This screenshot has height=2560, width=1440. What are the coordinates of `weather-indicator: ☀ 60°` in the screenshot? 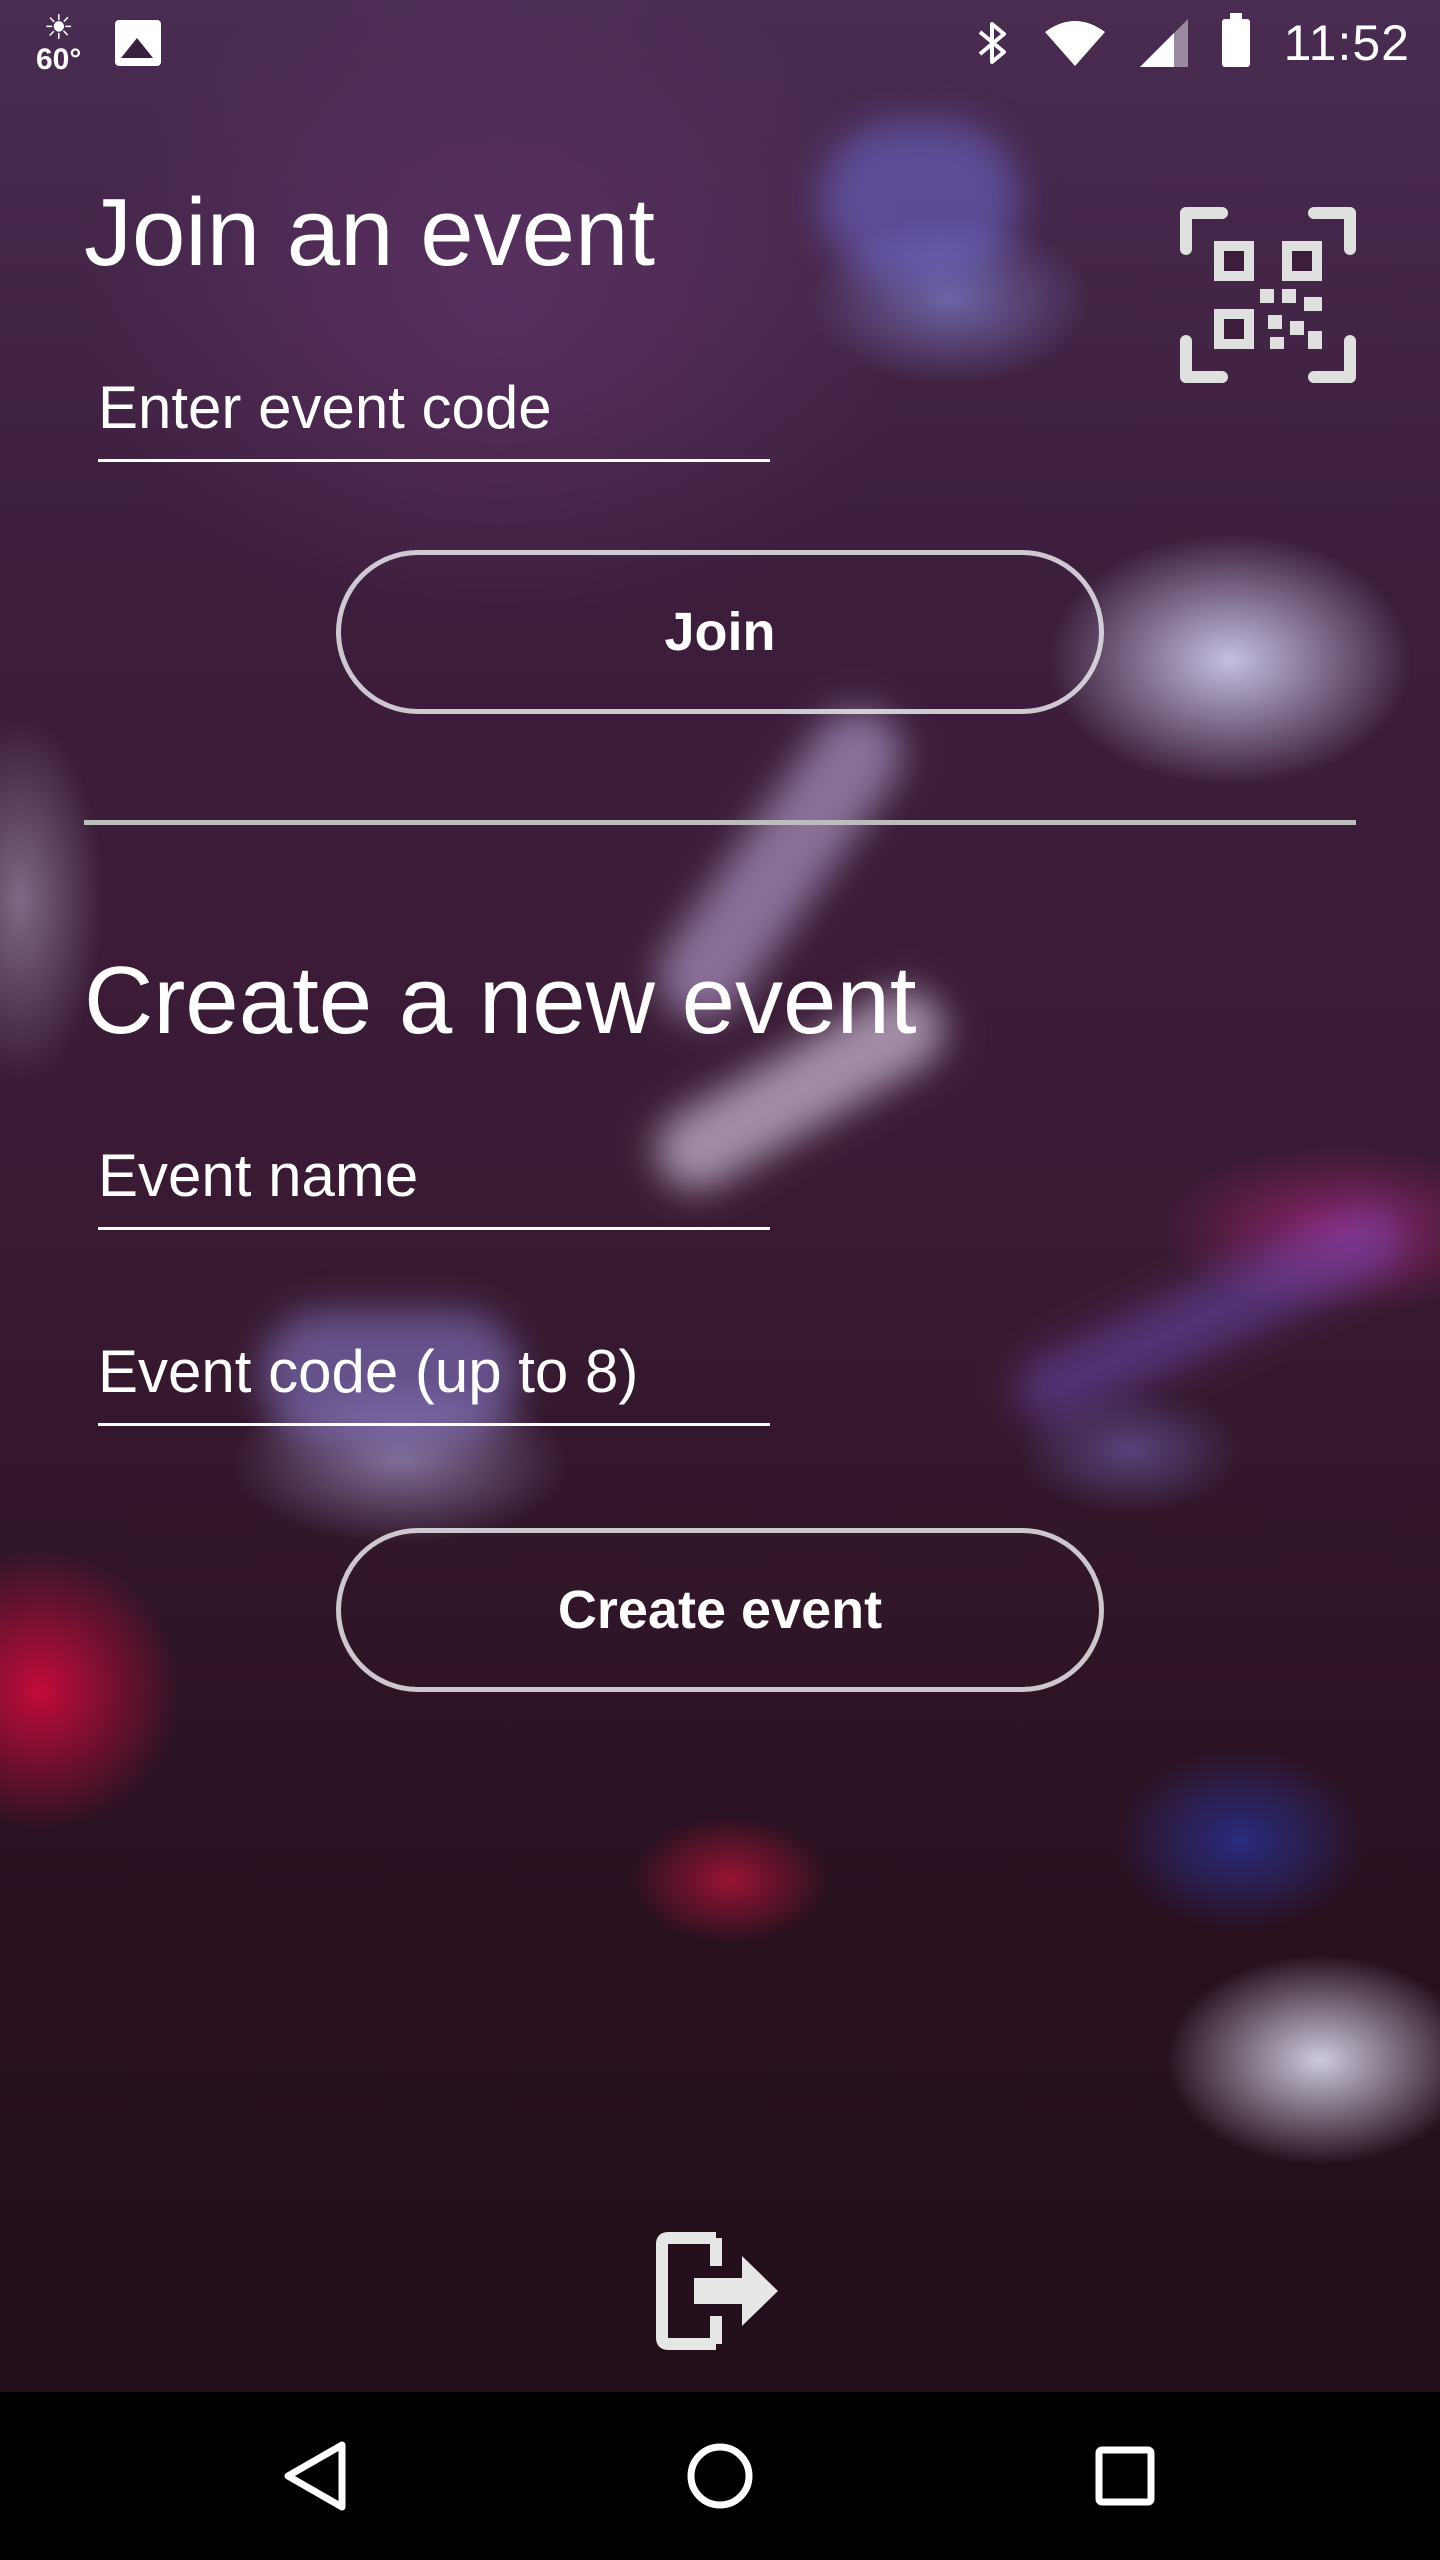 It's located at (58, 43).